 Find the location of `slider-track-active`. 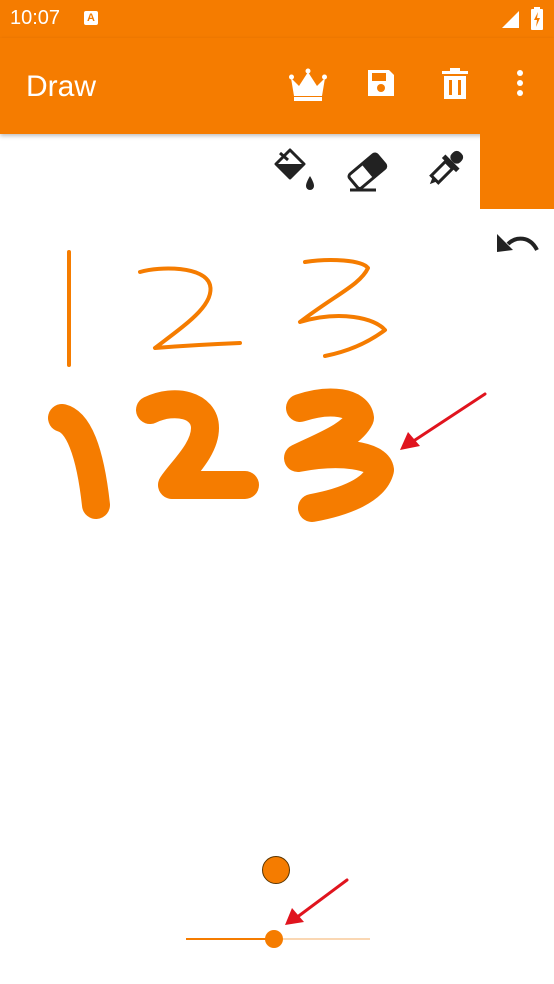

slider-track-active is located at coordinates (230, 939).